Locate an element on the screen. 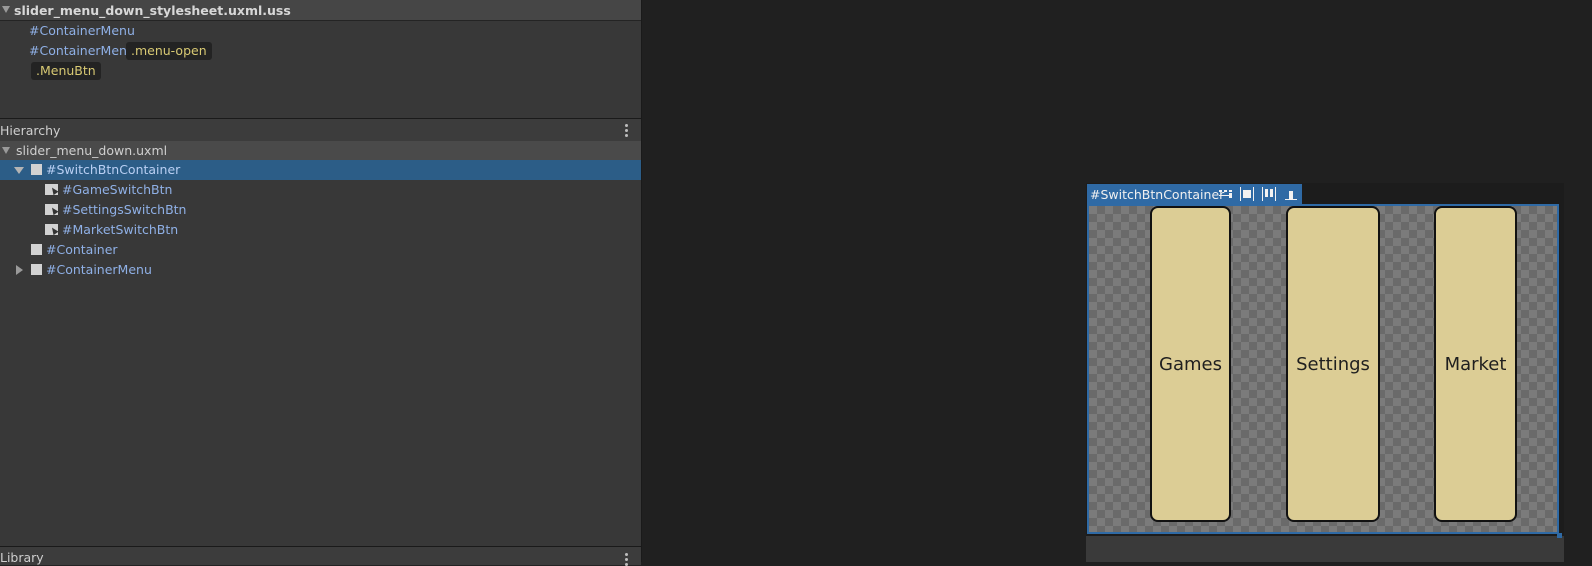  games-switch-button: Games is located at coordinates (1190, 364).